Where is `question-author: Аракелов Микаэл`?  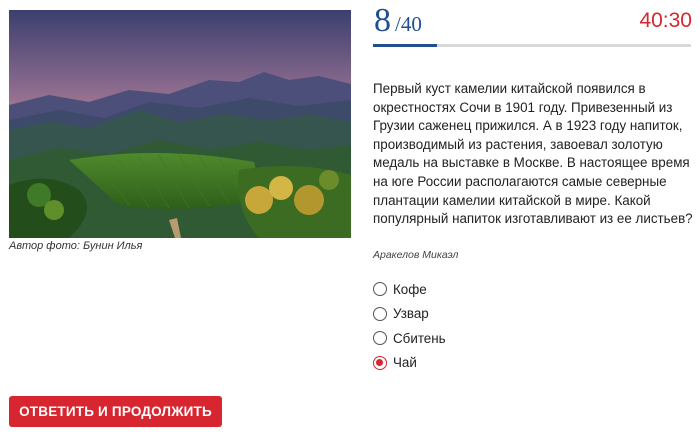 question-author: Аракелов Микаэл is located at coordinates (416, 255).